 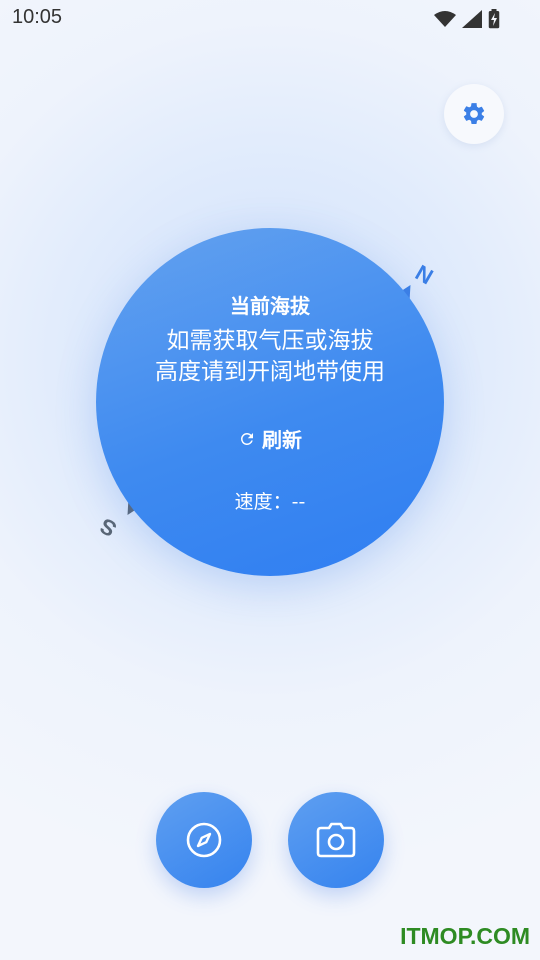 I want to click on status-icons, so click(x=467, y=19).